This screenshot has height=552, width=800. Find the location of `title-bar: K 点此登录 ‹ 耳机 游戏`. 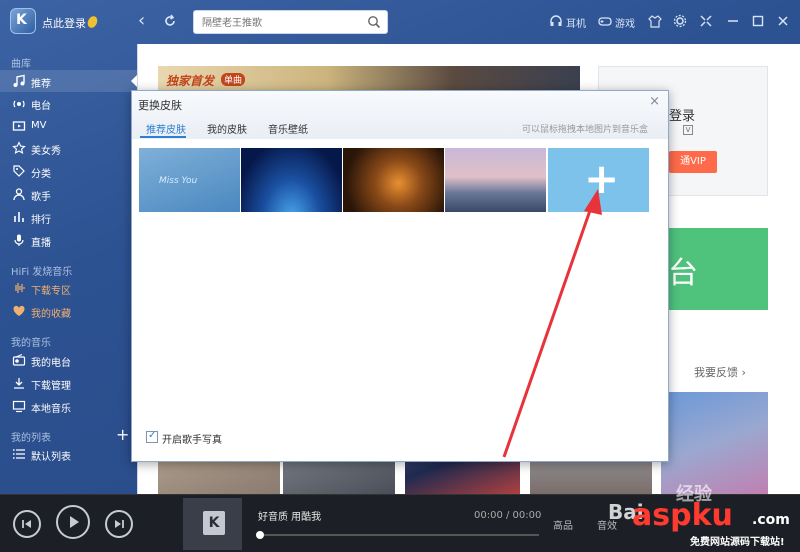

title-bar: K 点此登录 ‹ 耳机 游戏 is located at coordinates (400, 22).